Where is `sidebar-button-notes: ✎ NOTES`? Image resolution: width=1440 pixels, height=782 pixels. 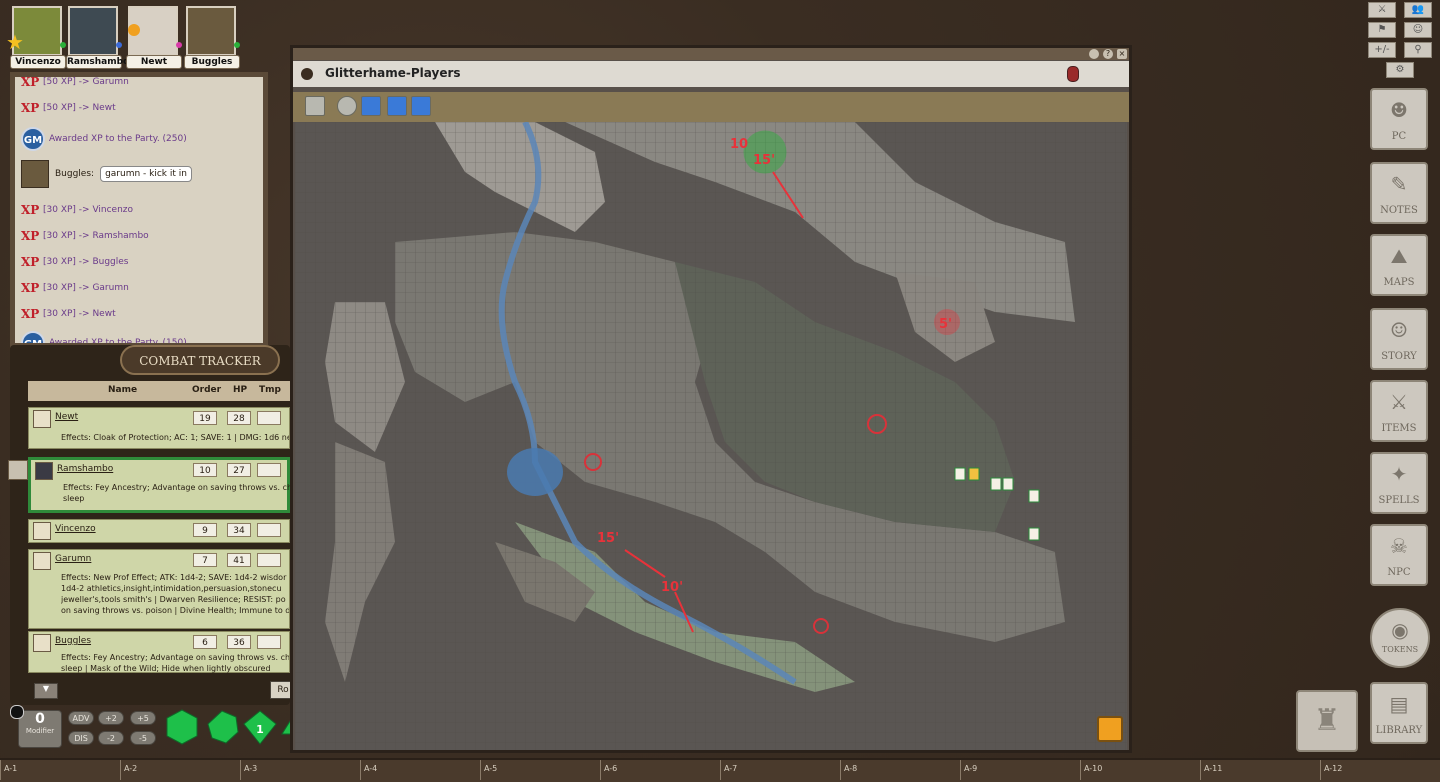 sidebar-button-notes: ✎ NOTES is located at coordinates (1399, 193).